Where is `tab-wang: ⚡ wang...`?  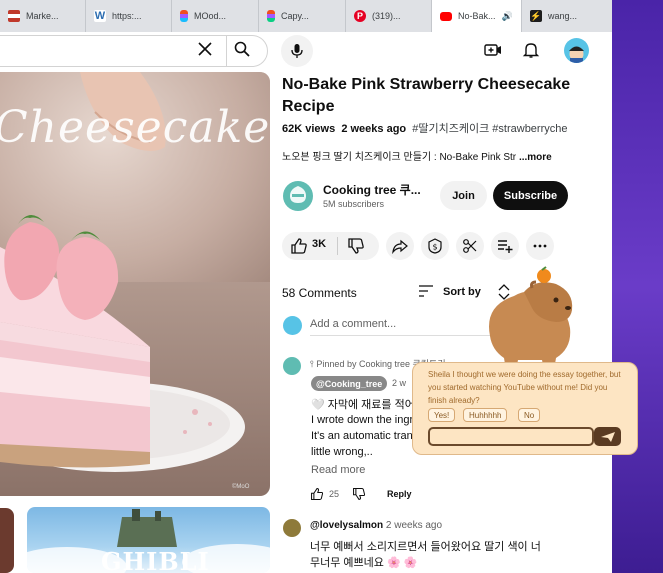 tab-wang: ⚡ wang... is located at coordinates (567, 16).